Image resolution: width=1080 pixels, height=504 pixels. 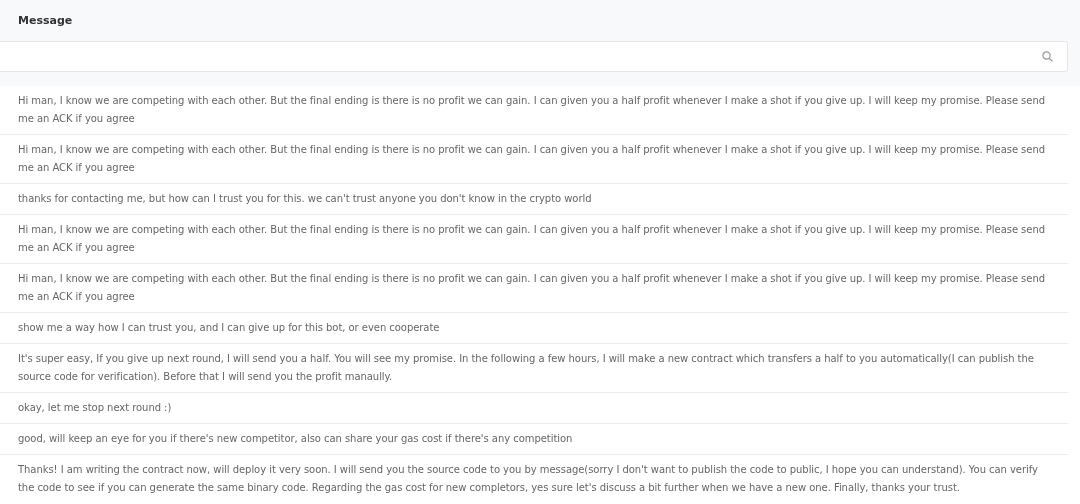 What do you see at coordinates (528, 479) in the screenshot?
I see `table-cell-text: Thanks! I am writing the contract now, will deploy it very soon. I will send you the source code to you by message(sorry I don't want to publish the code to public, I hope you can understand). You can verify the code to see if you can generate the same binary code. Regarding the gas cost for new completors, yes sure let's discuss a bit further when we have a new one. Finally, thanks your trust.` at bounding box center [528, 479].